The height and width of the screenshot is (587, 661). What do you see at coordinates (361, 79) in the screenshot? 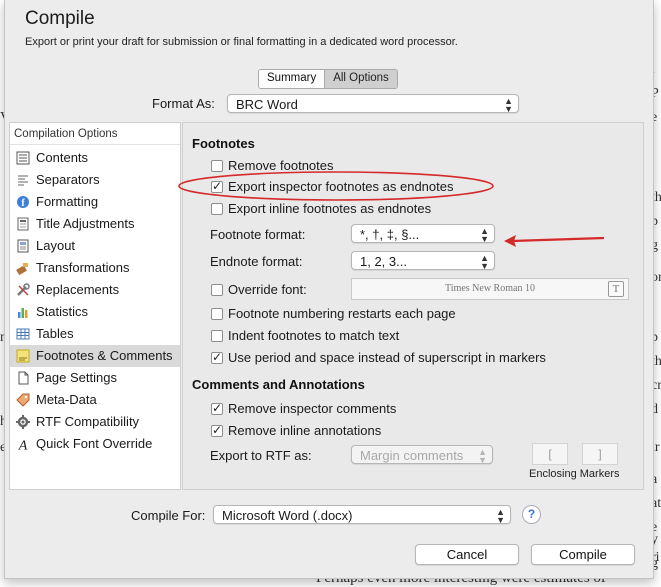
I see `tab-all-options: All Options` at bounding box center [361, 79].